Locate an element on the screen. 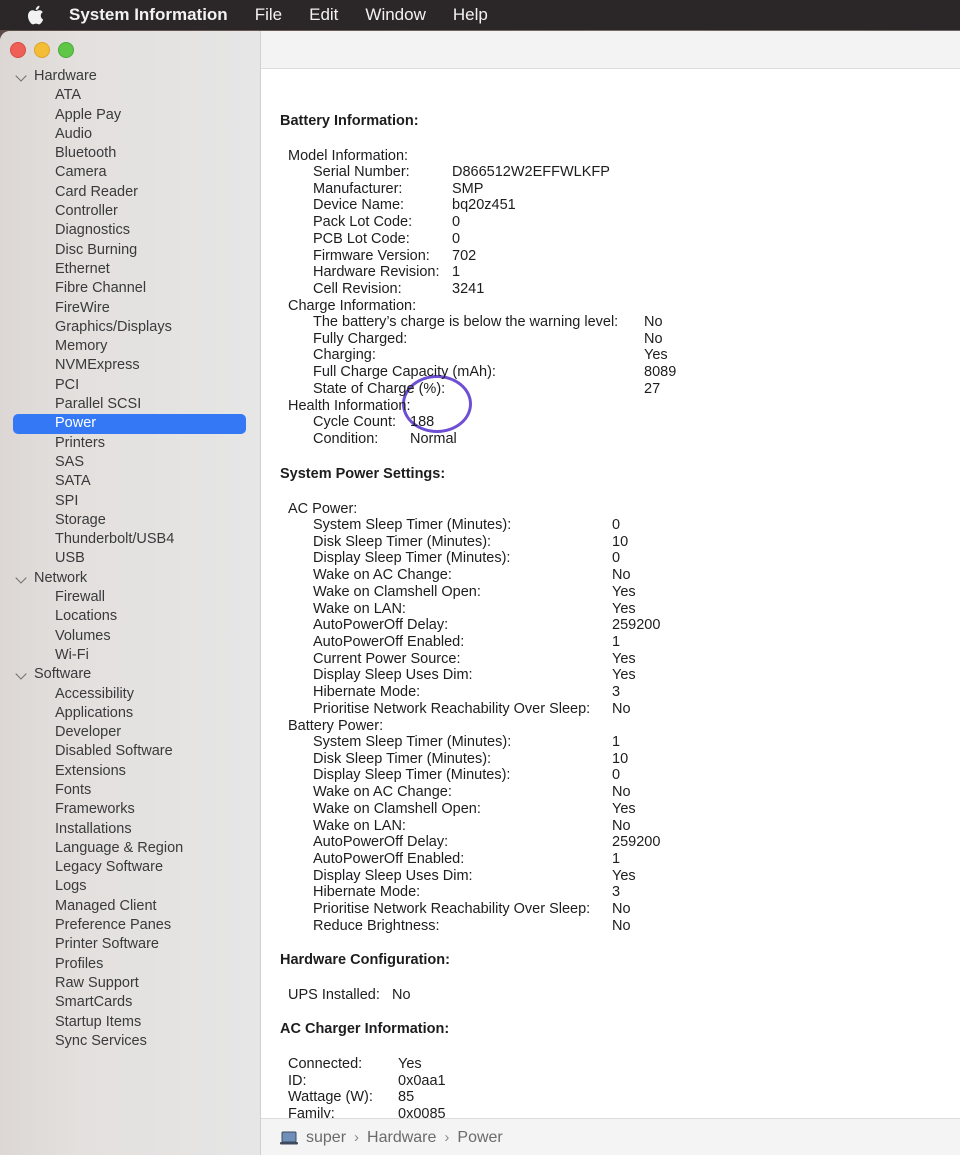 The height and width of the screenshot is (1155, 960). sidebar-item-sync-services: Sync Services is located at coordinates (130, 1041).